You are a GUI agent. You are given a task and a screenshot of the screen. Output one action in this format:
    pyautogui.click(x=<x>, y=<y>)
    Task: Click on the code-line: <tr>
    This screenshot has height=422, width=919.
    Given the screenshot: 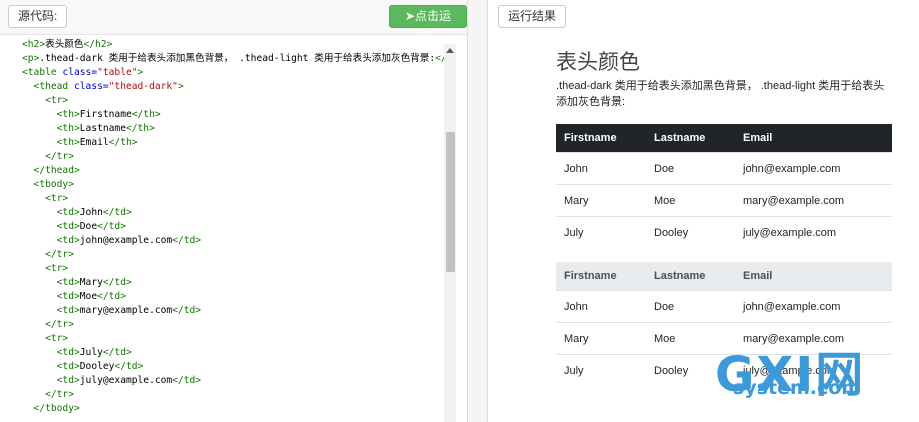 What is the action you would take?
    pyautogui.click(x=222, y=199)
    